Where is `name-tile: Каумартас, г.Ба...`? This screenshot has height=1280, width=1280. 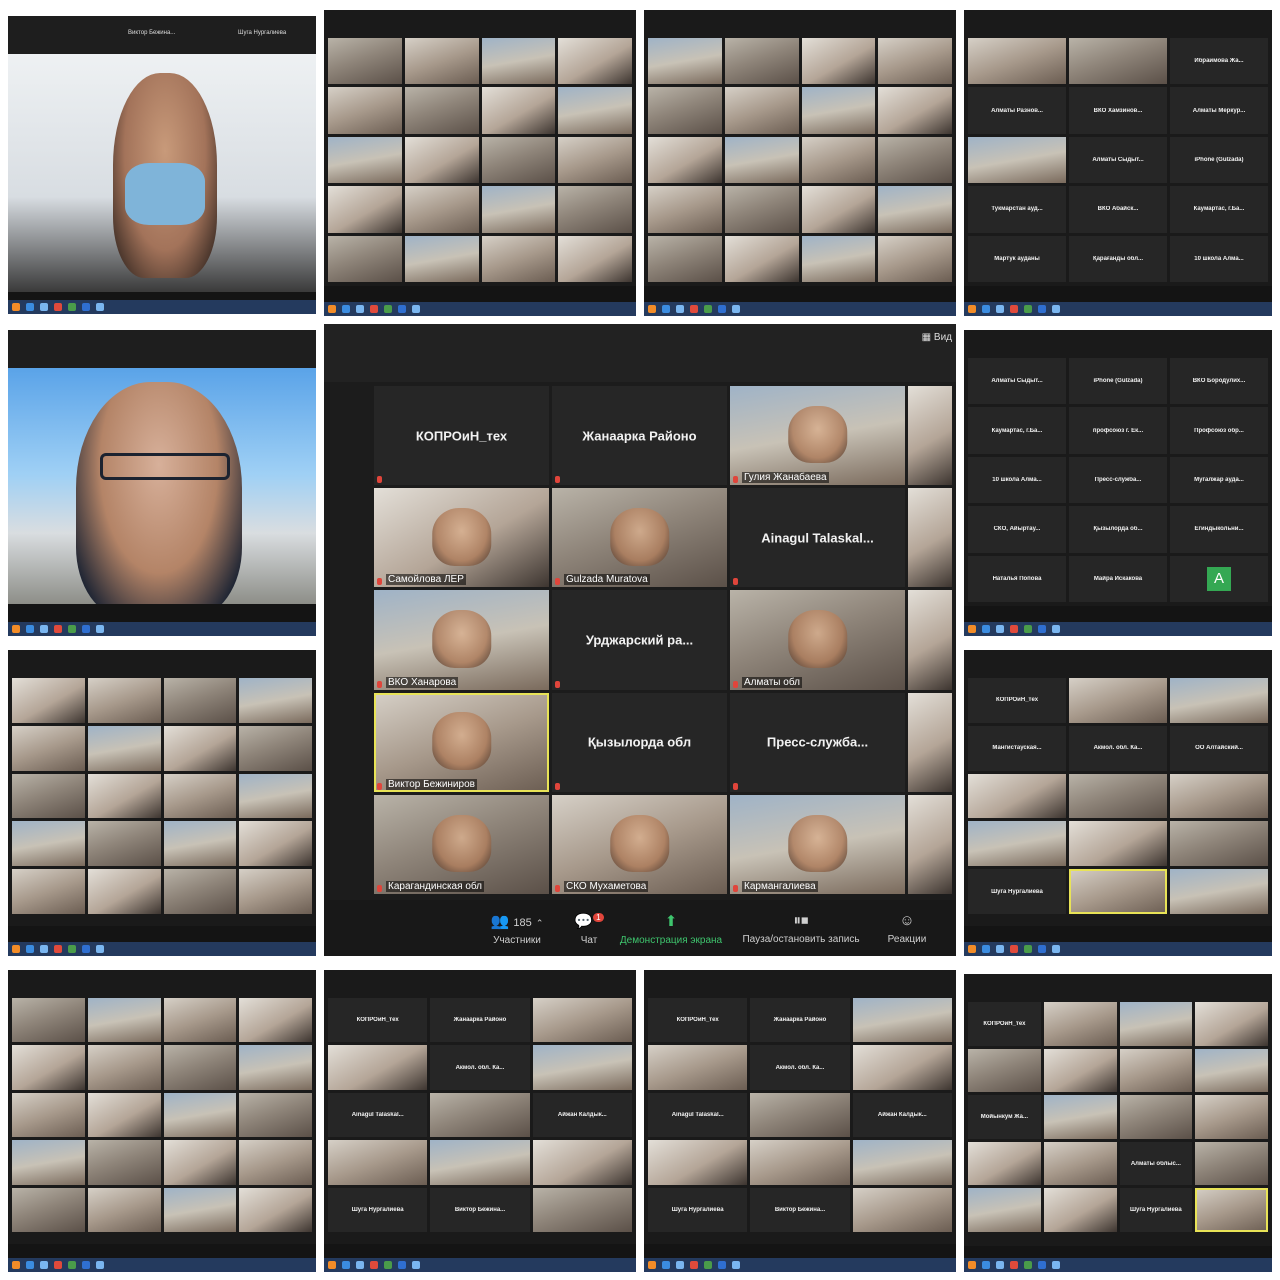 name-tile: Каумартас, г.Ба... is located at coordinates (1017, 430).